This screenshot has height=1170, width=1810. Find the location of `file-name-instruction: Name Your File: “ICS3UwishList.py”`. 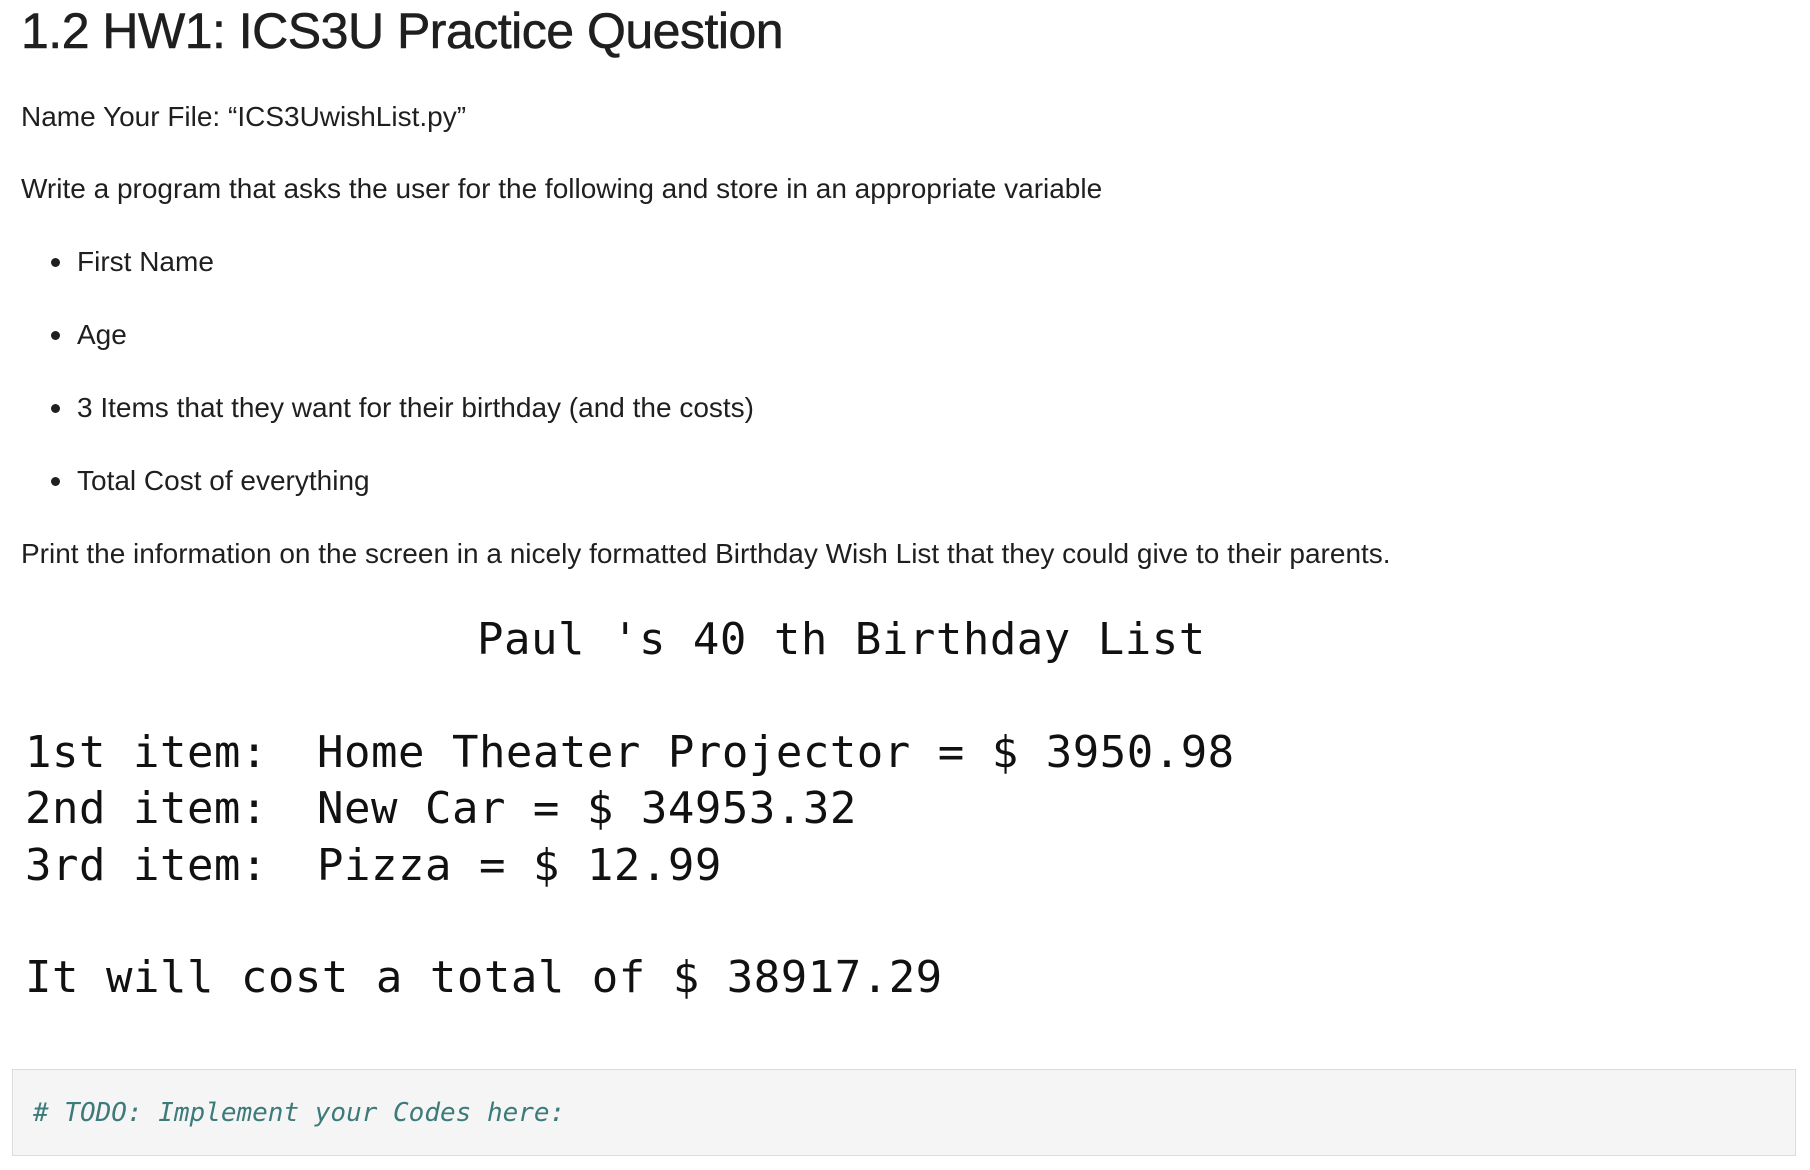

file-name-instruction: Name Your File: “ICS3UwishList.py” is located at coordinates (244, 116).